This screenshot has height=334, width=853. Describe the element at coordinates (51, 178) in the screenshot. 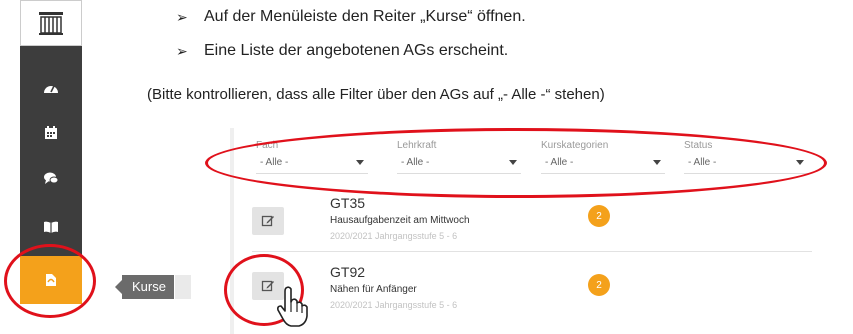

I see `chat-icon` at that location.